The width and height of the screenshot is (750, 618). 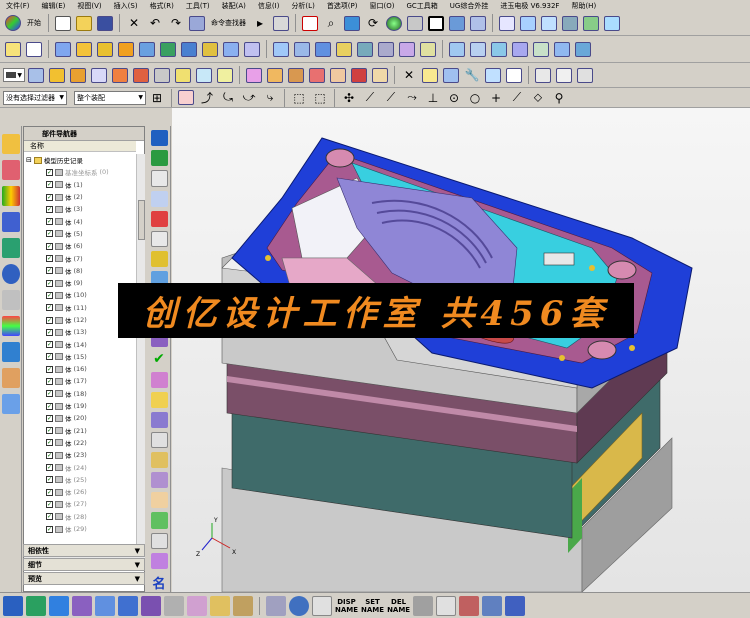 I want to click on runner-icon, so click(x=159, y=440).